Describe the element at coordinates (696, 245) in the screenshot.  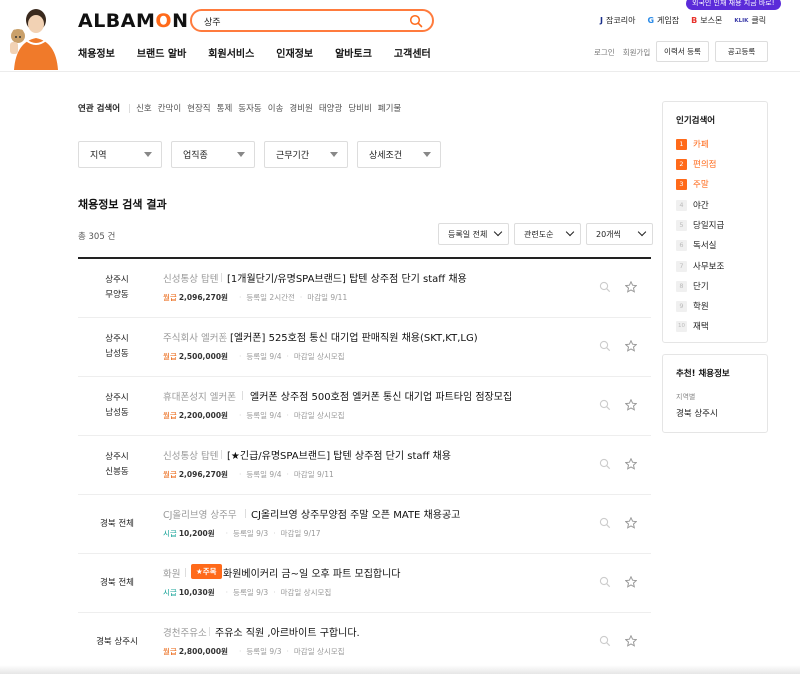
I see `popular-keyword: 6 독서실` at that location.